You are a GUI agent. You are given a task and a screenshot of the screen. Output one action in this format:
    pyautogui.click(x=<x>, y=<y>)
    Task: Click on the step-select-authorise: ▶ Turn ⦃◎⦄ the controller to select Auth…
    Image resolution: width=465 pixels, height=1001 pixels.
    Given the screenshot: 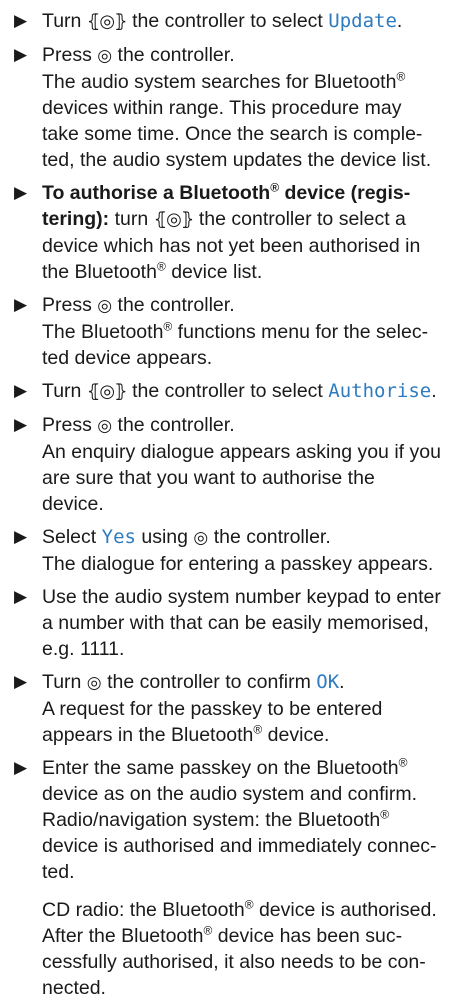 What is the action you would take?
    pyautogui.click(x=225, y=391)
    